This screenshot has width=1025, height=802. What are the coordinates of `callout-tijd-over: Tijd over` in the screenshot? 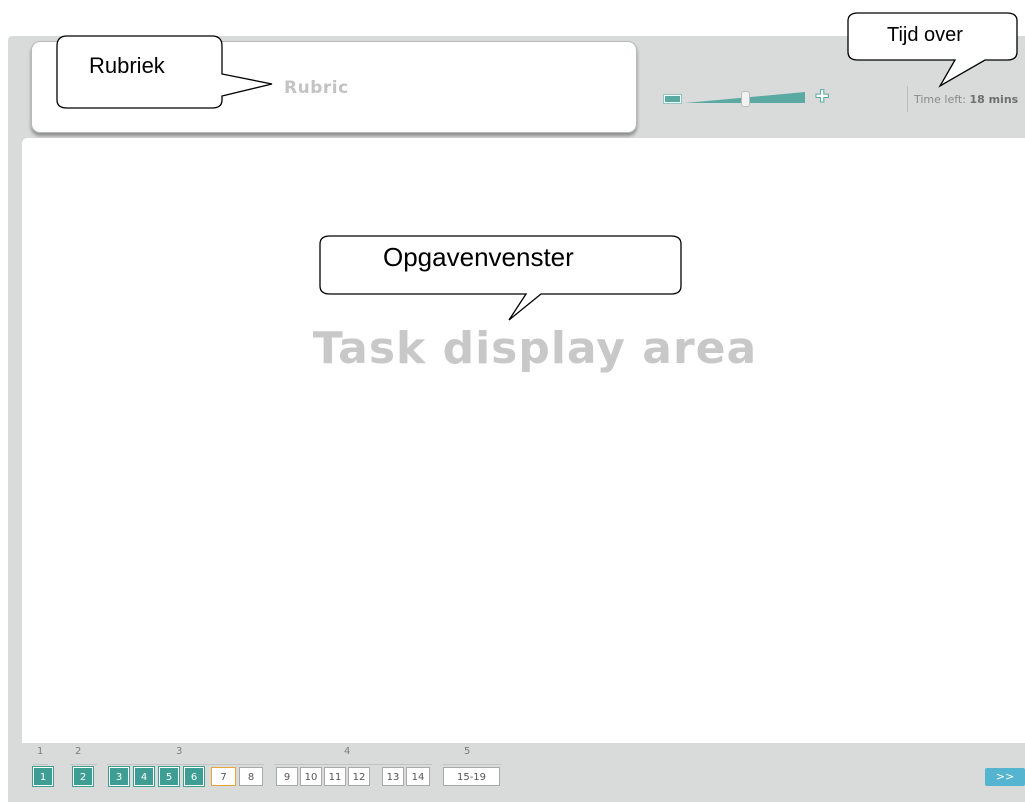 It's located at (925, 35).